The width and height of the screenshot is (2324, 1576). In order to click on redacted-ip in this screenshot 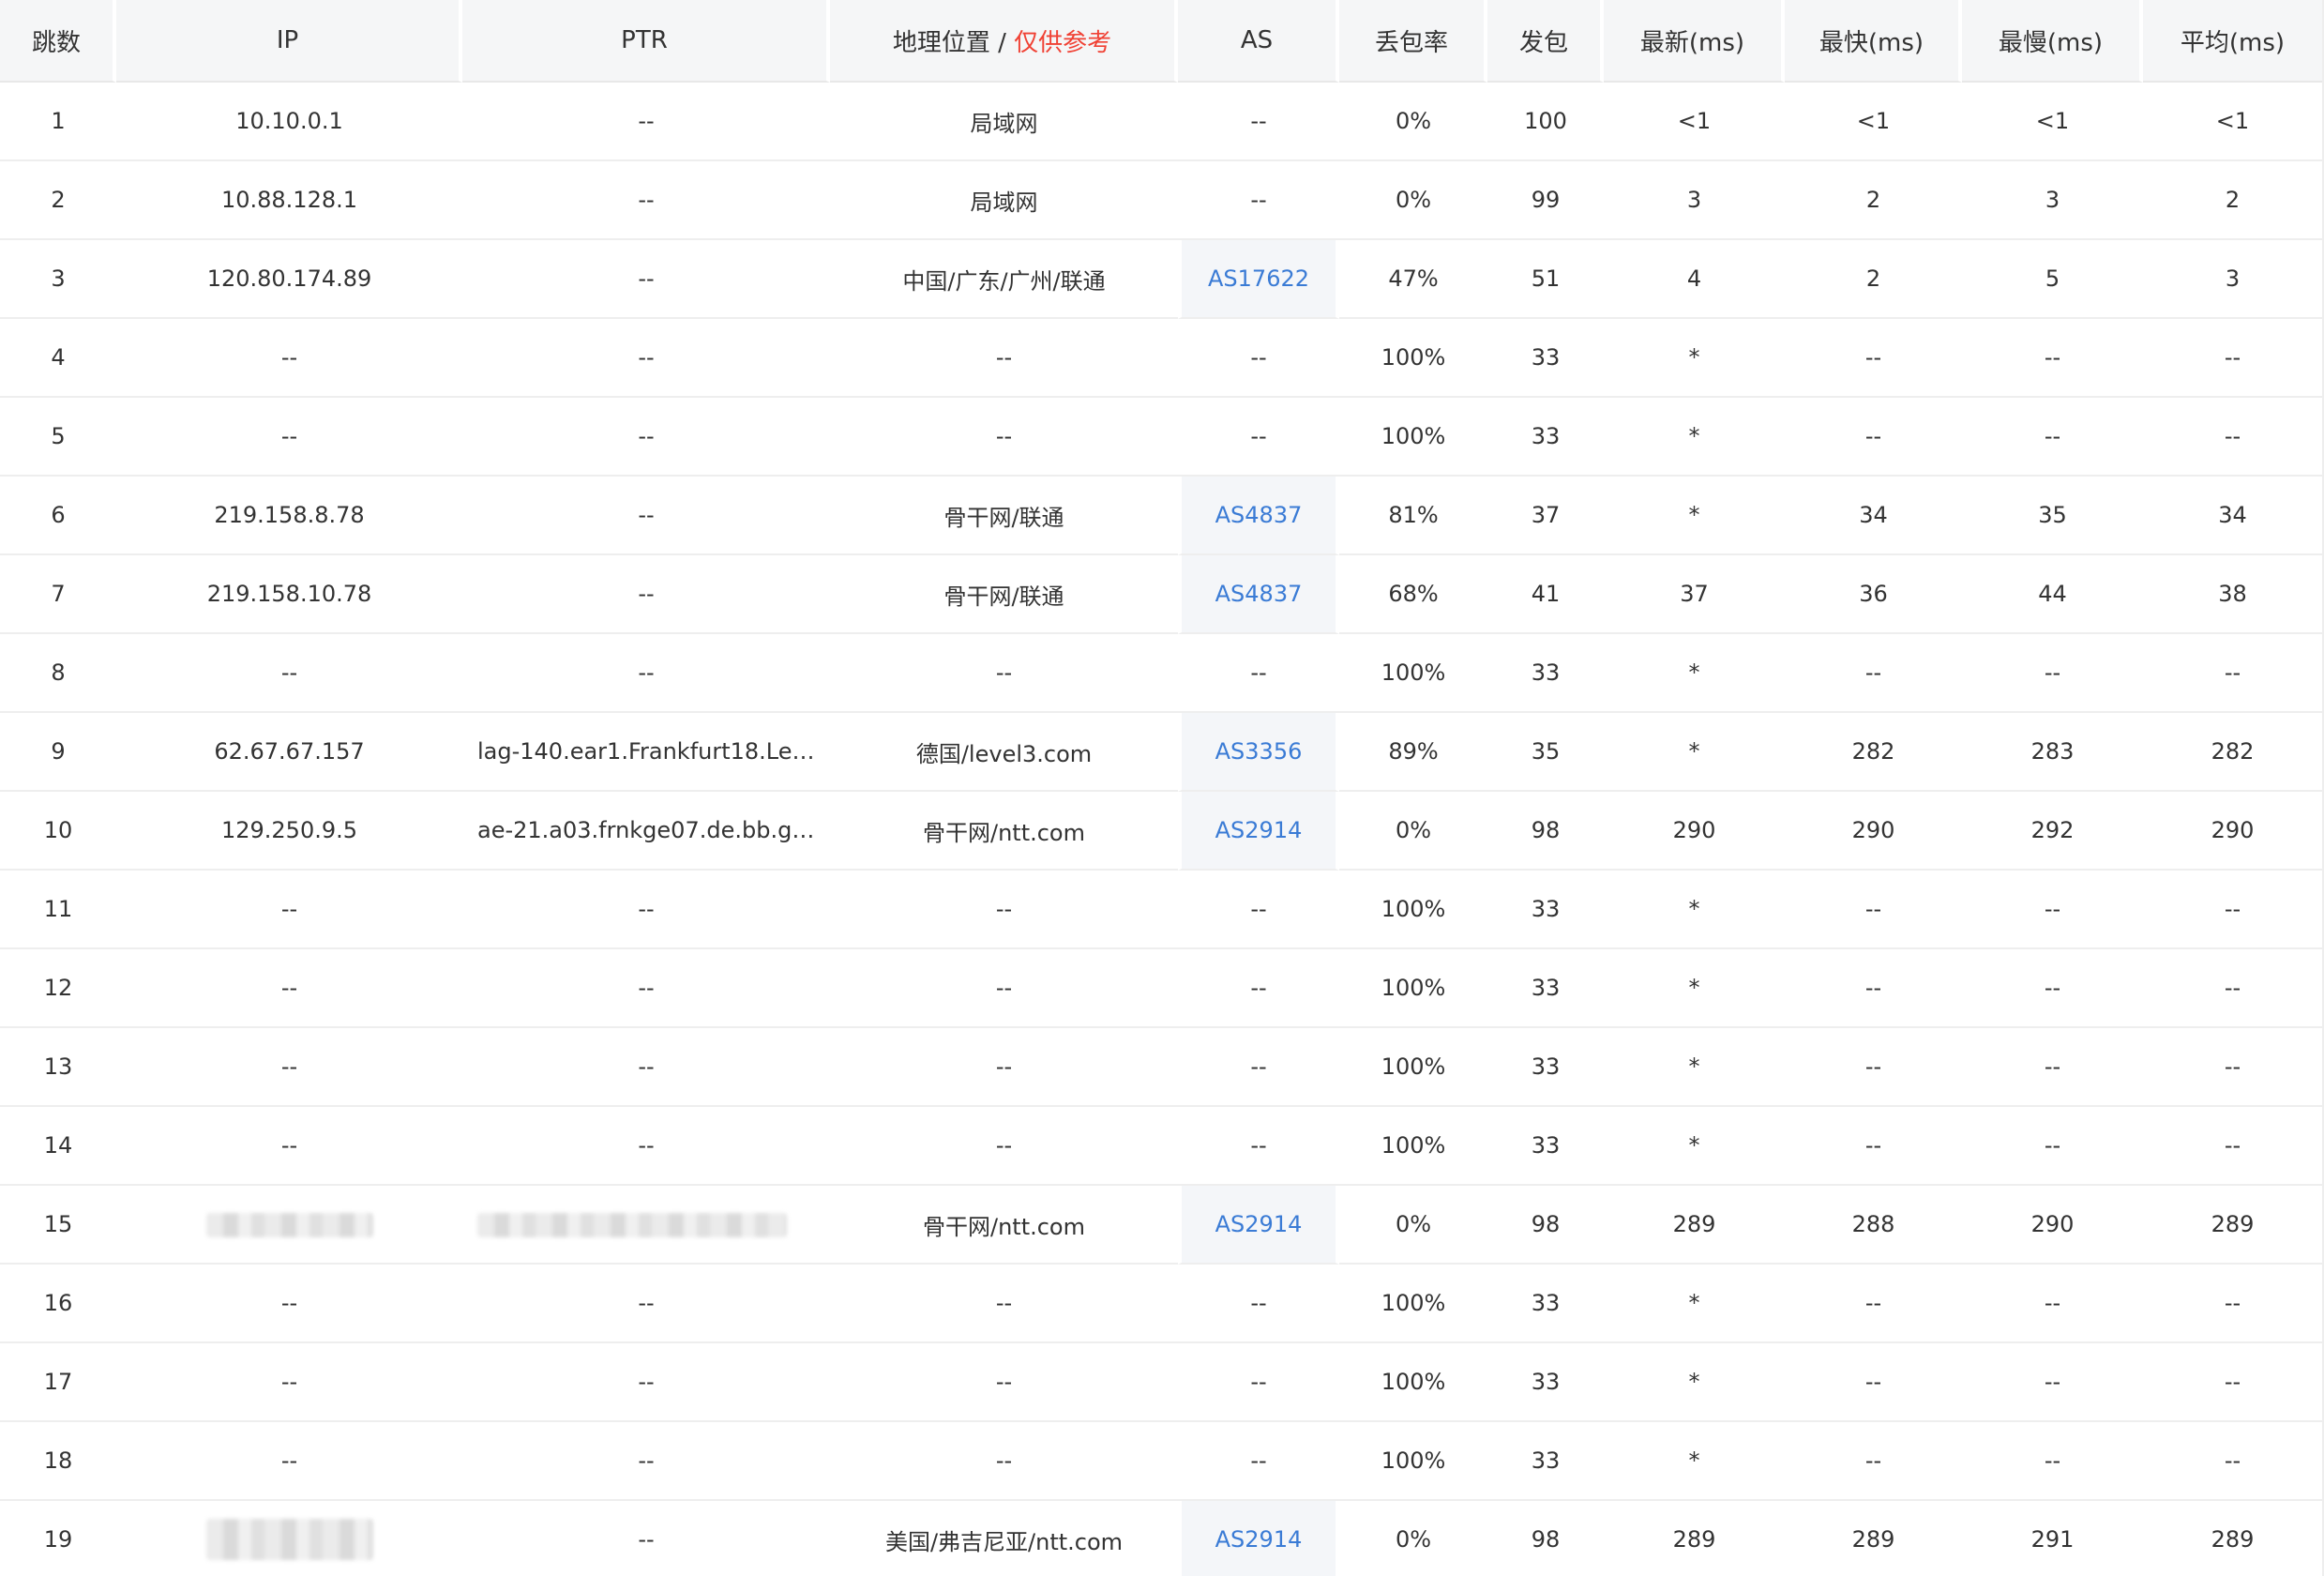, I will do `click(289, 1225)`.